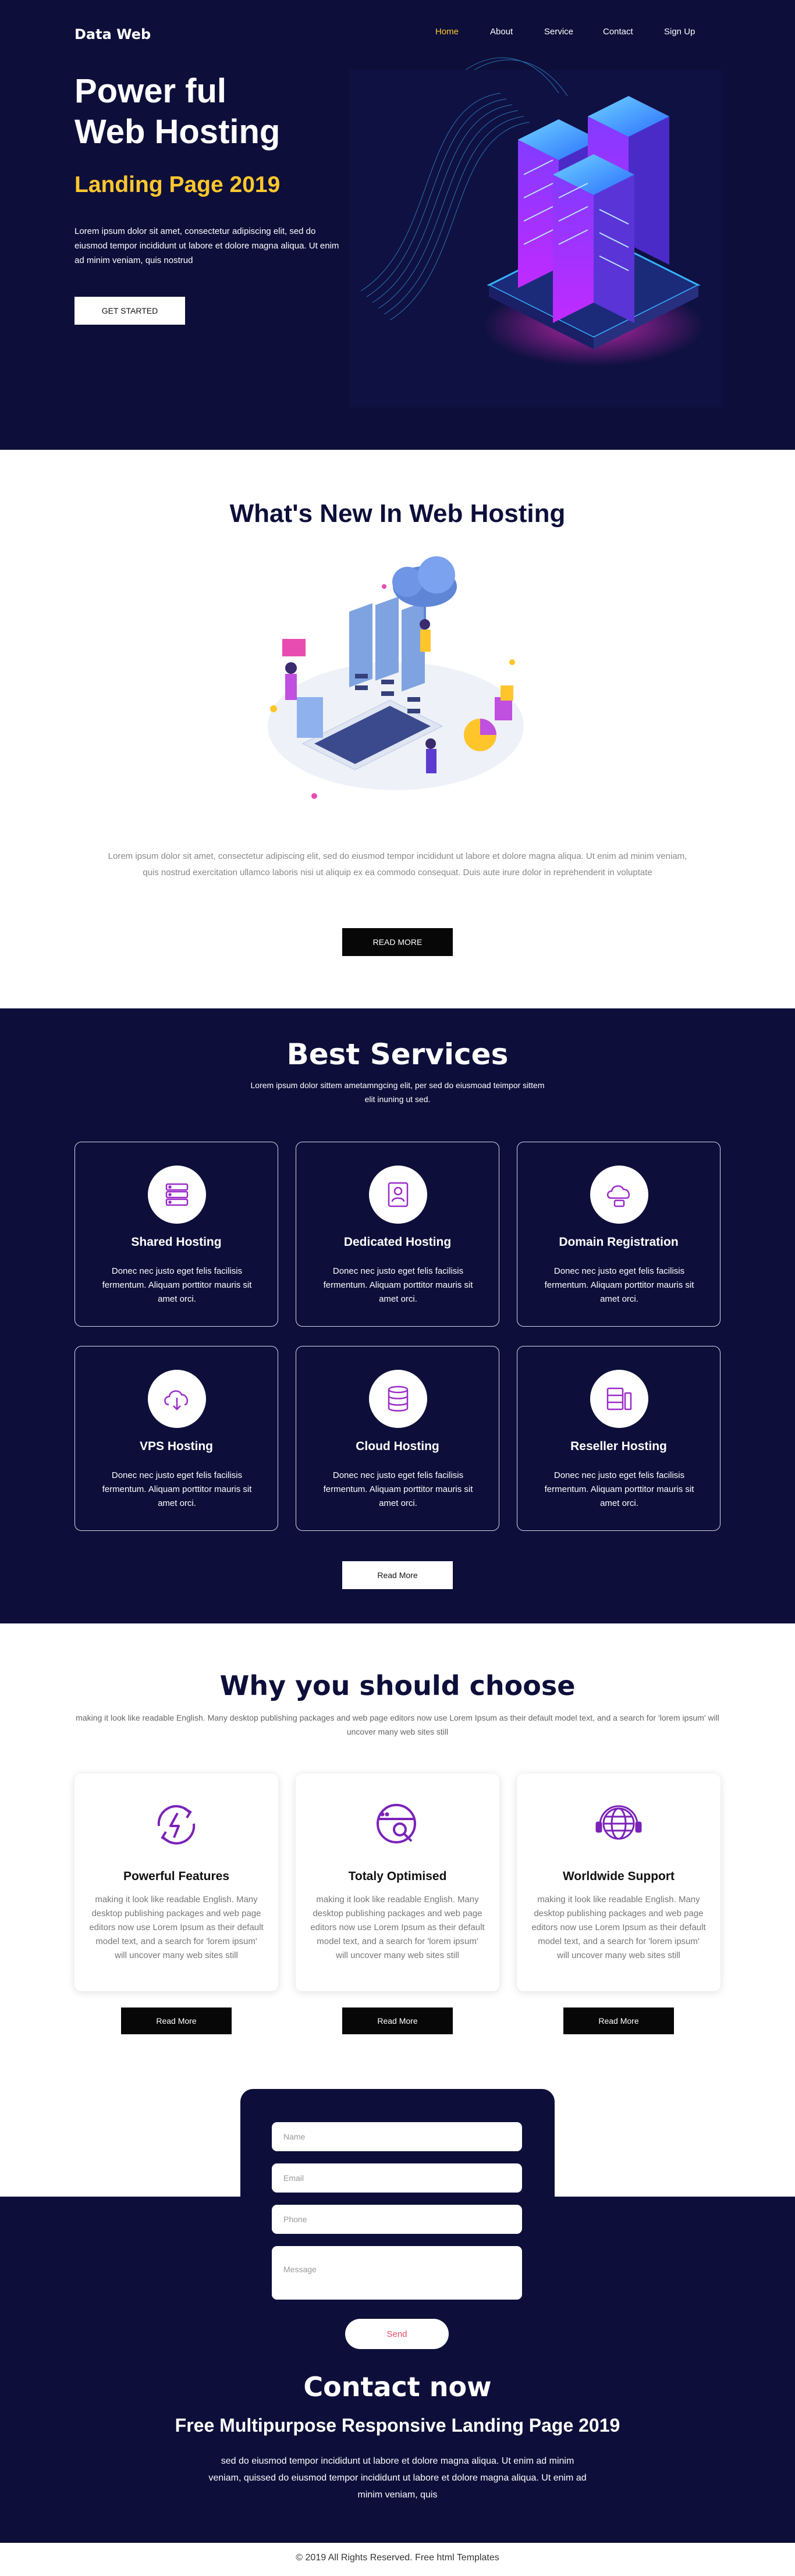 The height and width of the screenshot is (2576, 795). Describe the element at coordinates (177, 132) in the screenshot. I see `hero-title-line2: Web Hosting` at that location.